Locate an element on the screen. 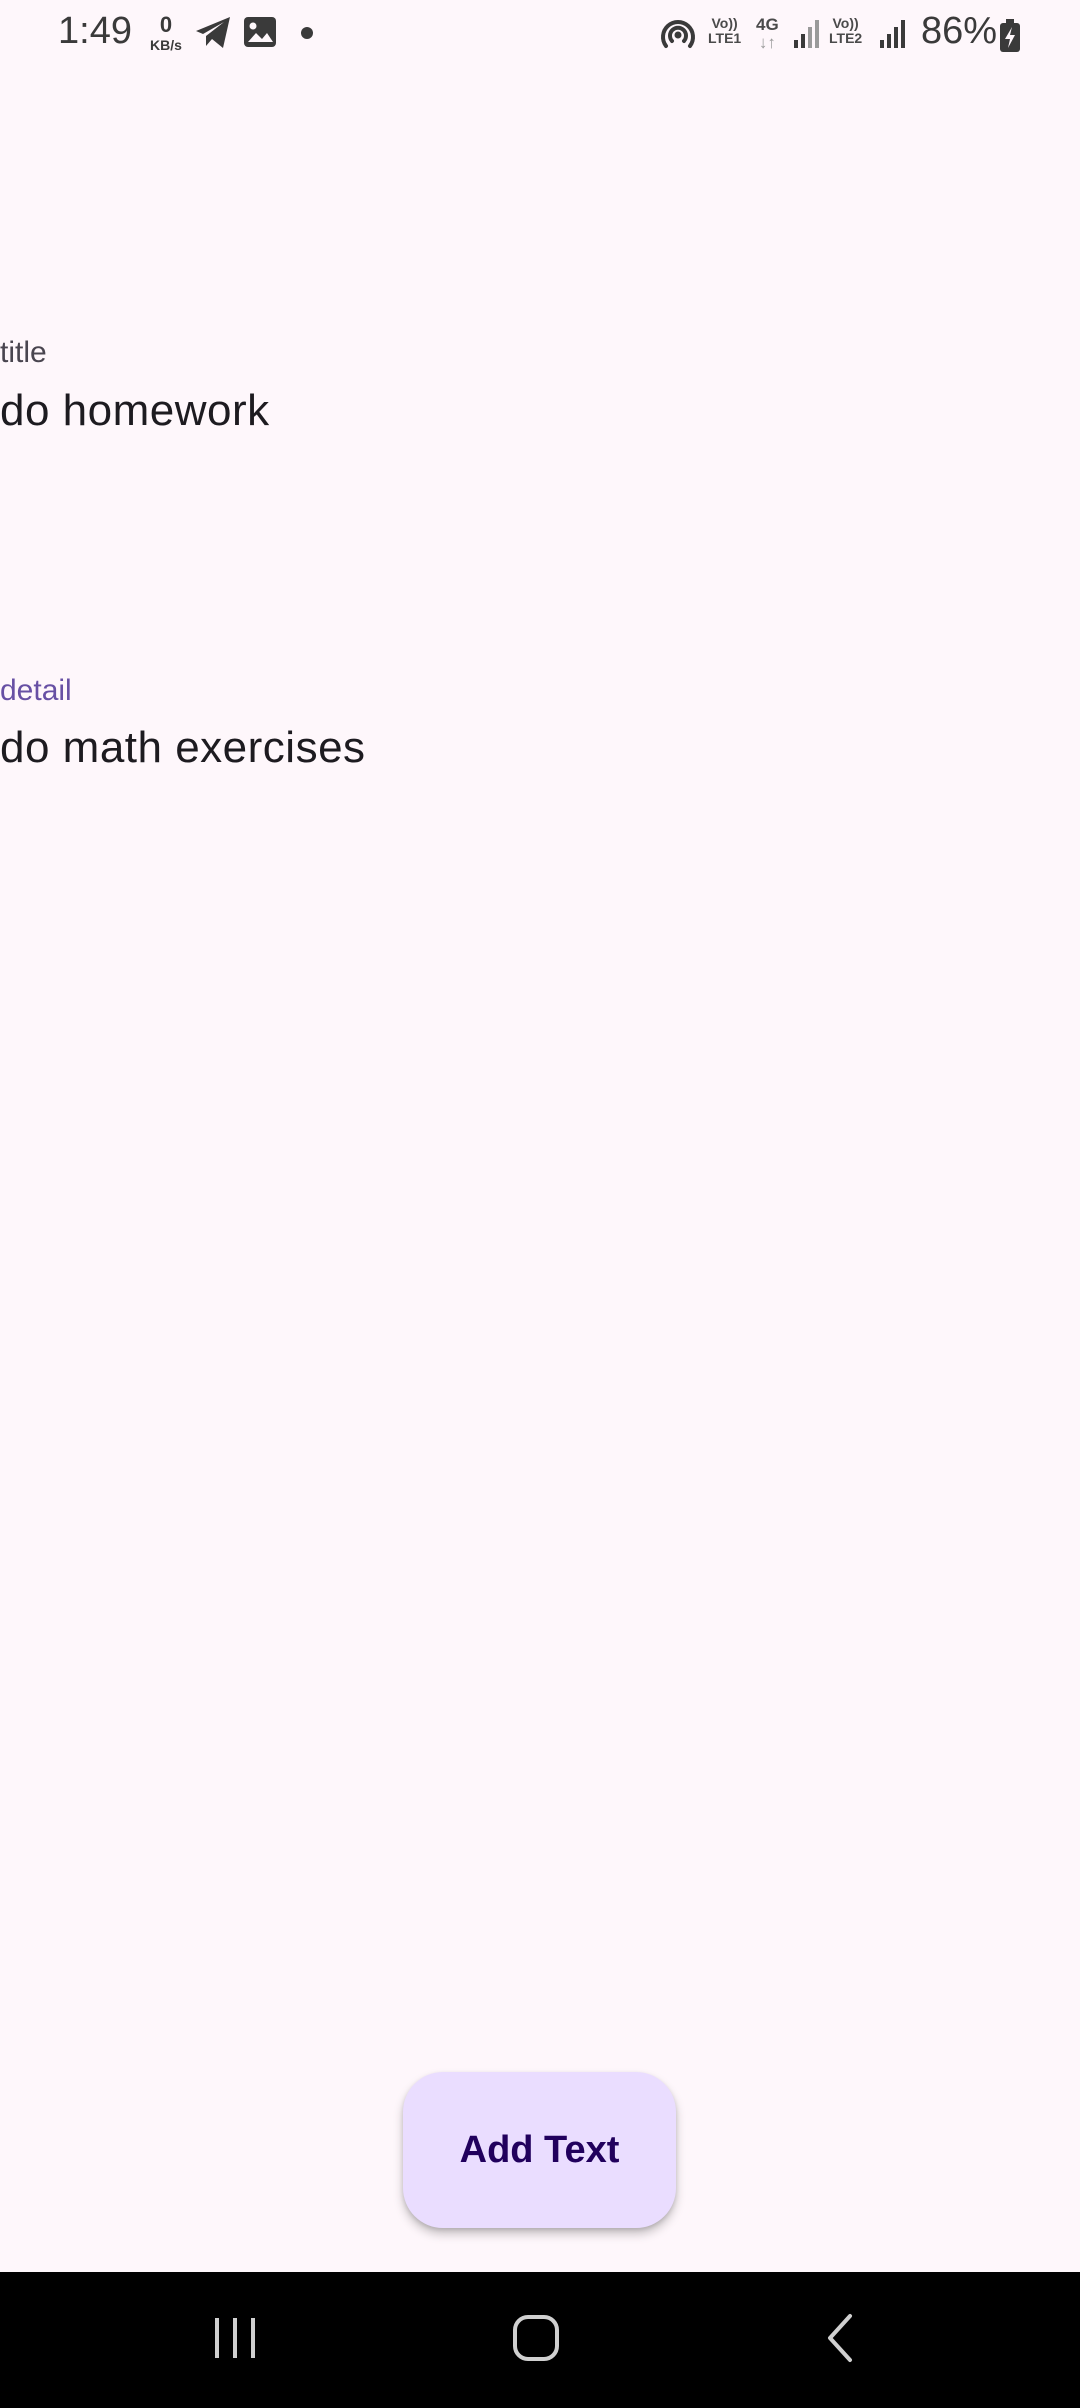  sim2-volte-top: Vo)) is located at coordinates (845, 23).